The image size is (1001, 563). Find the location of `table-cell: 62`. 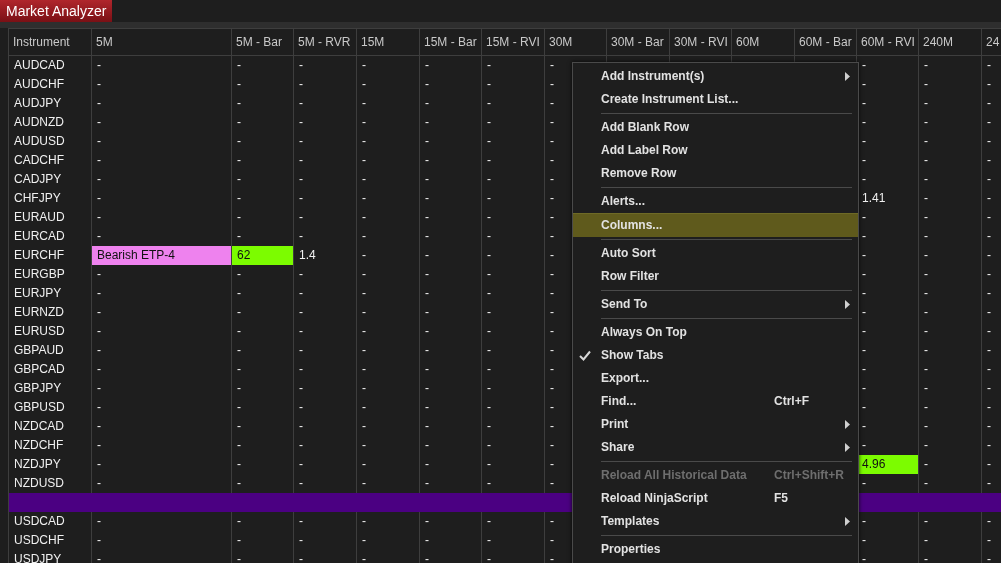

table-cell: 62 is located at coordinates (263, 255).